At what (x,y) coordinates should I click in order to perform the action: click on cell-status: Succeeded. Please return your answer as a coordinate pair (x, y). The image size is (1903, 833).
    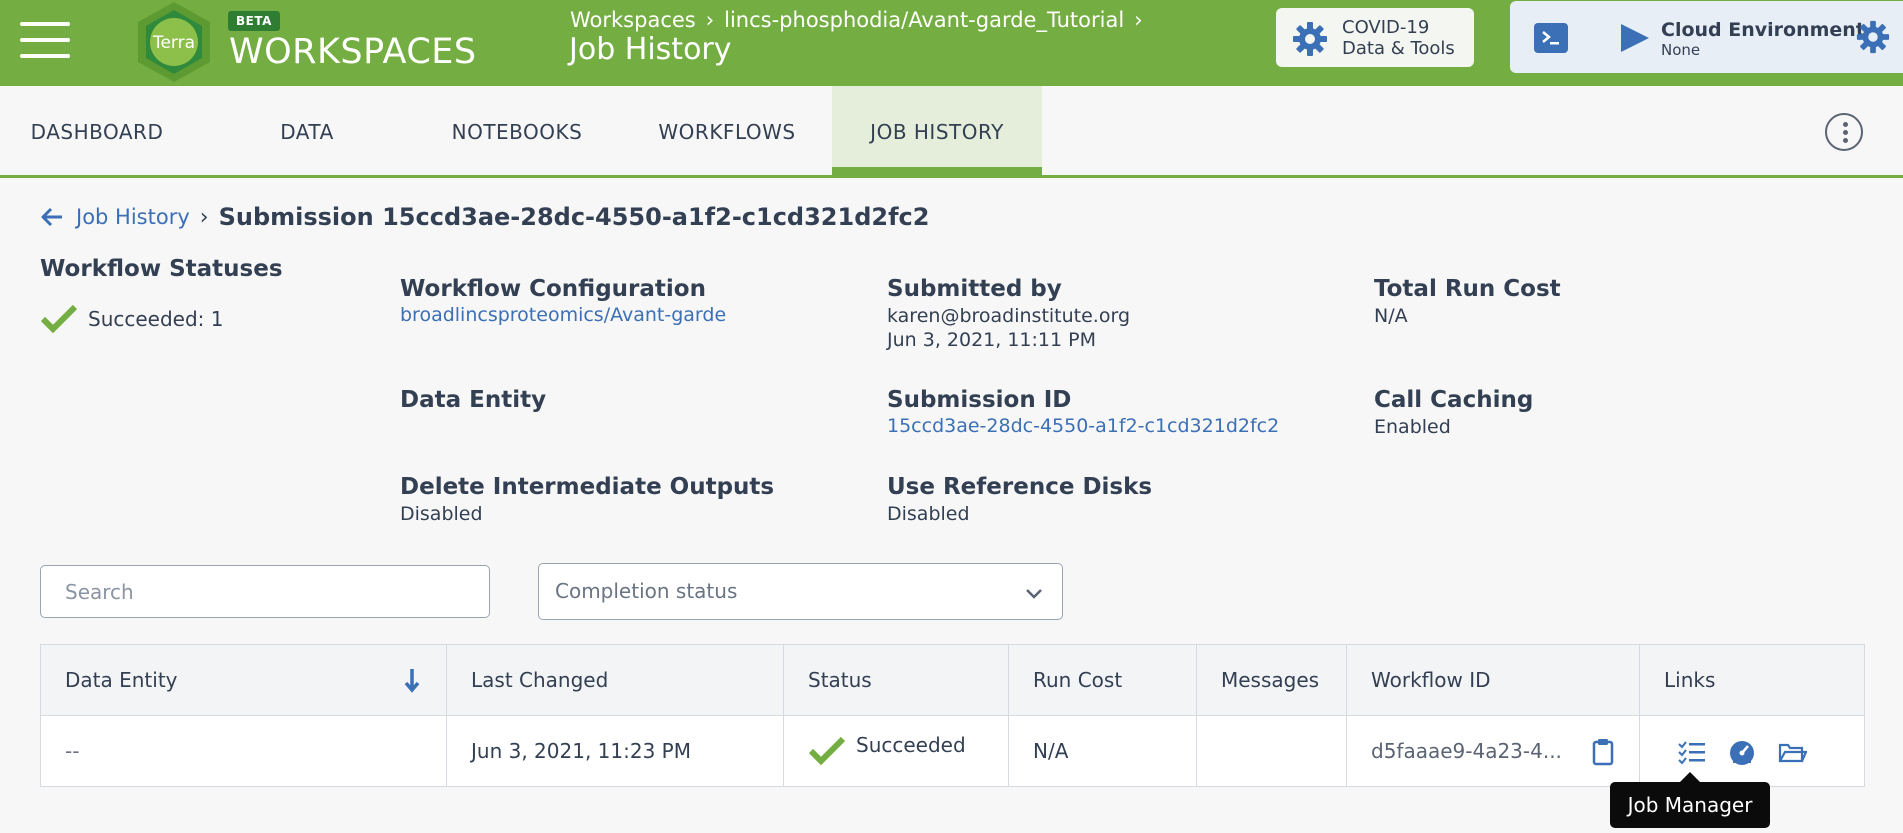
    Looking at the image, I should click on (875, 751).